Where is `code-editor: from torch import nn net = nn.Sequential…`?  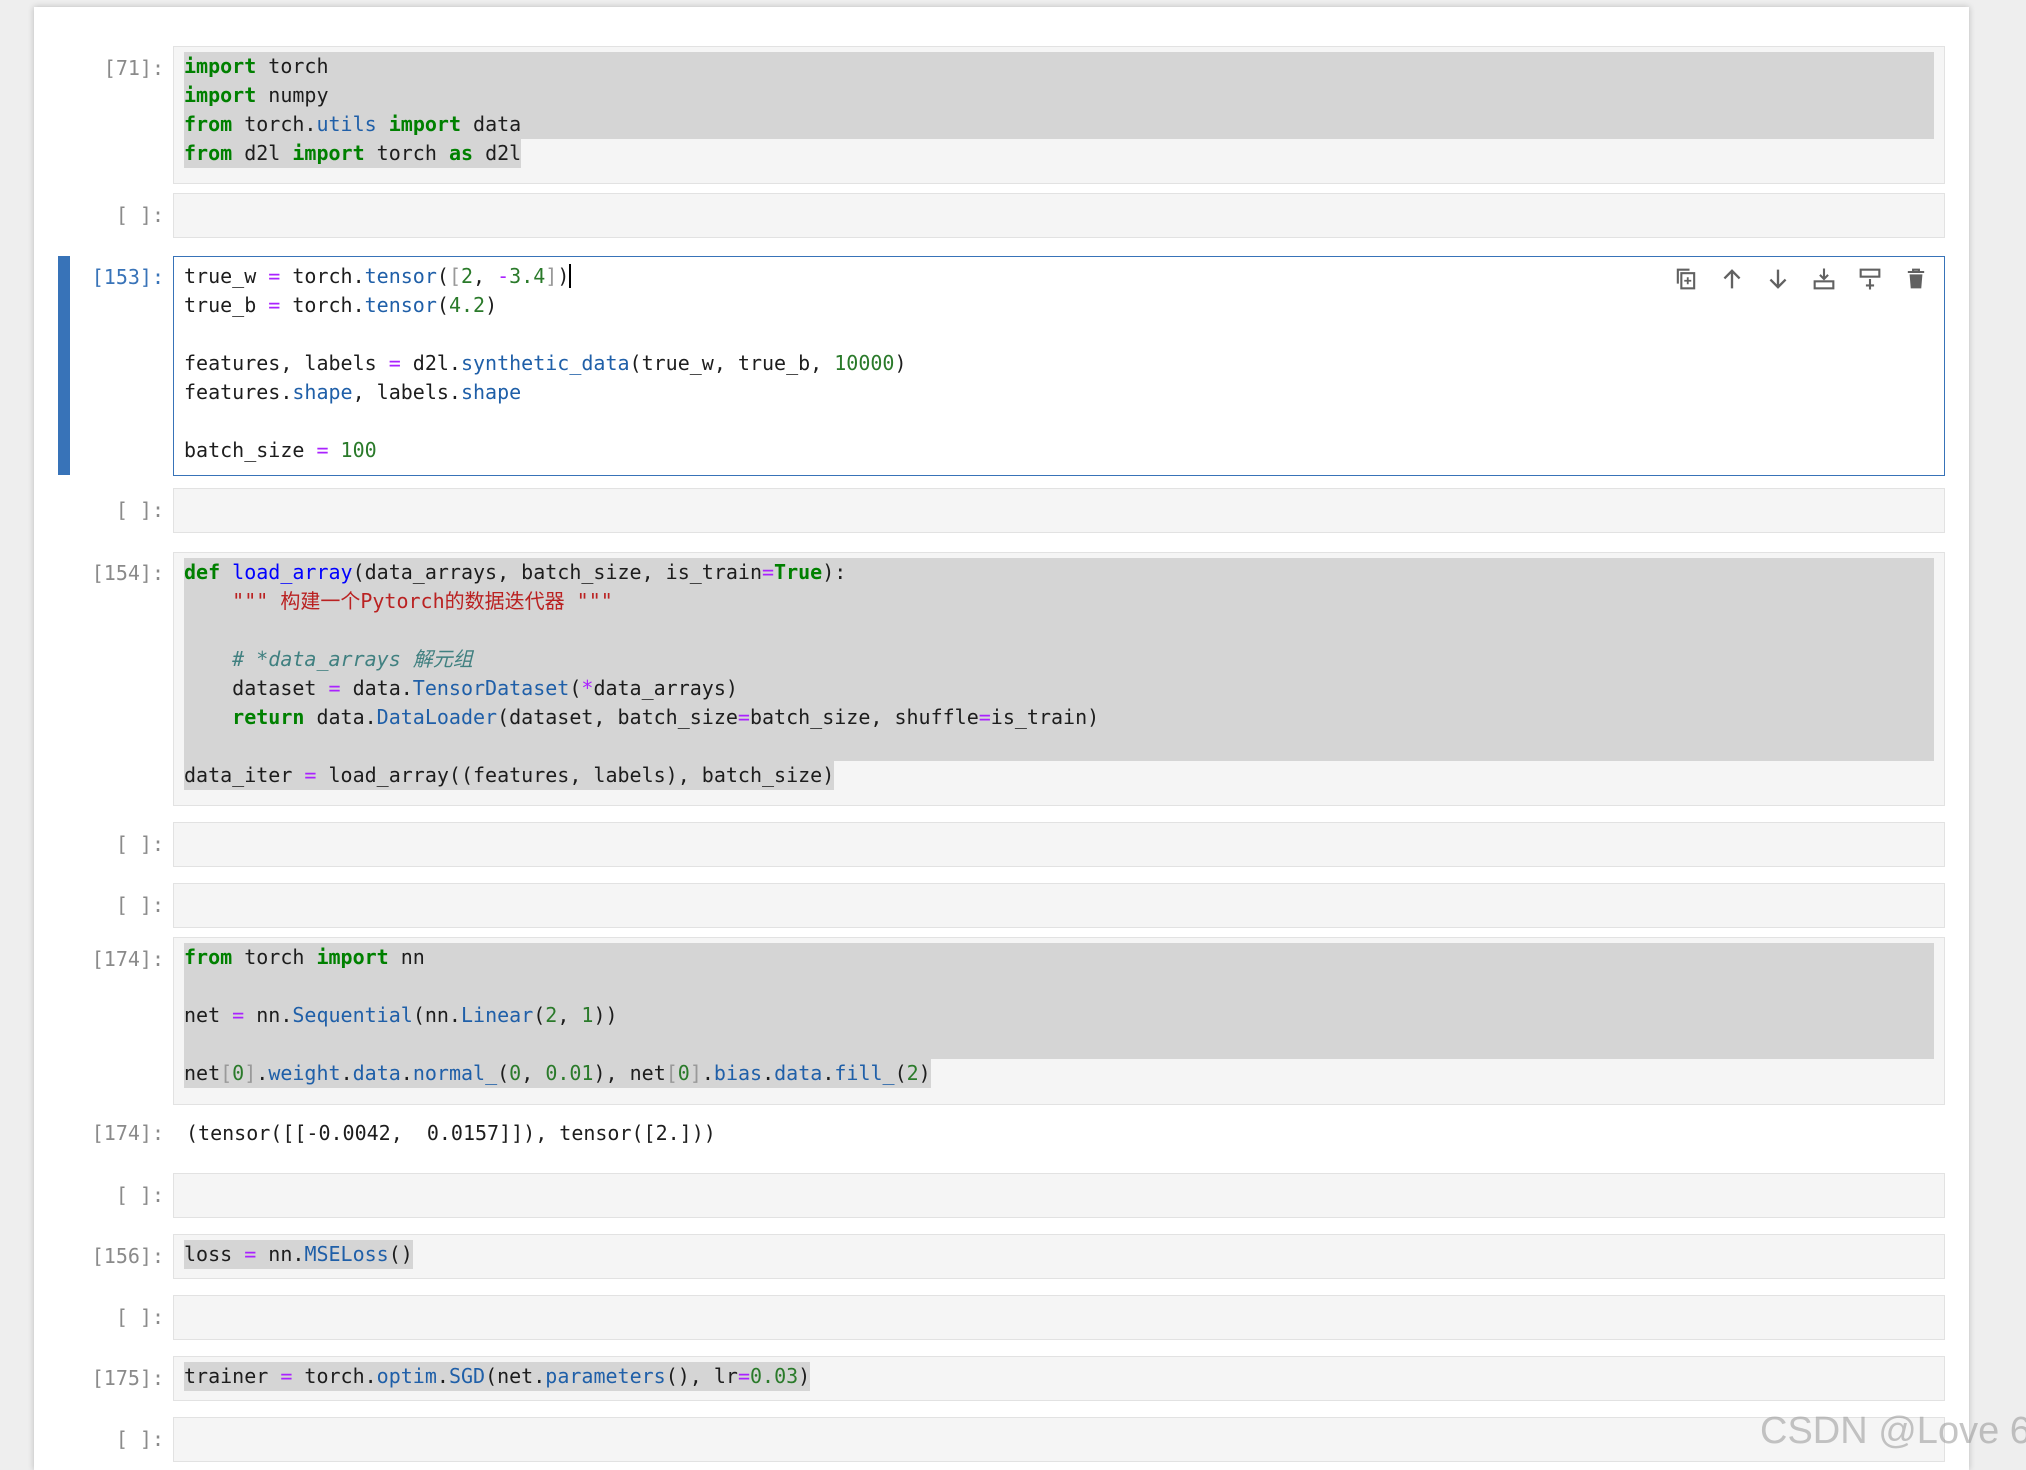
code-editor: from torch import nn net = nn.Sequential… is located at coordinates (1059, 1021).